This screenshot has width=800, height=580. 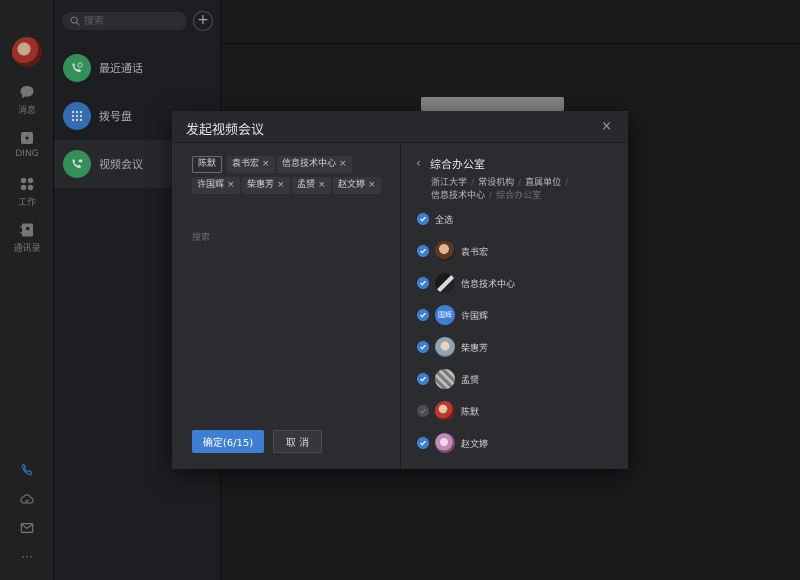 I want to click on tag-label: 赵文婷, so click(x=352, y=185).